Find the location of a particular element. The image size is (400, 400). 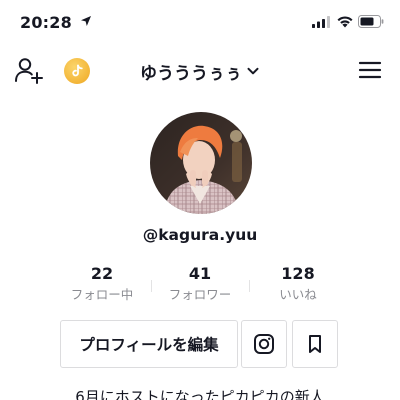

menu-icon is located at coordinates (370, 70).